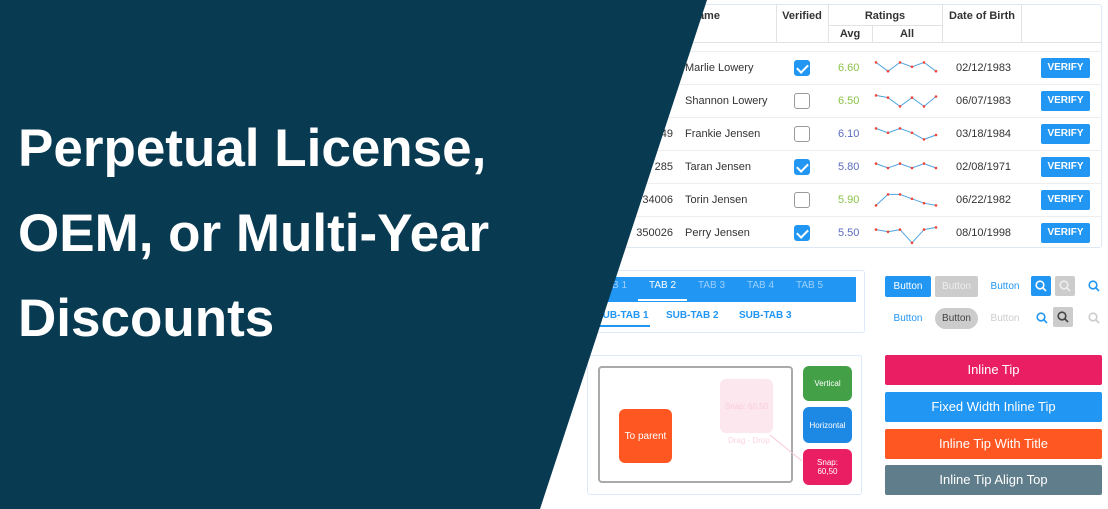 Image resolution: width=1108 pixels, height=509 pixels. I want to click on headline-line-2: OEM, or Multi-Year, so click(254, 233).